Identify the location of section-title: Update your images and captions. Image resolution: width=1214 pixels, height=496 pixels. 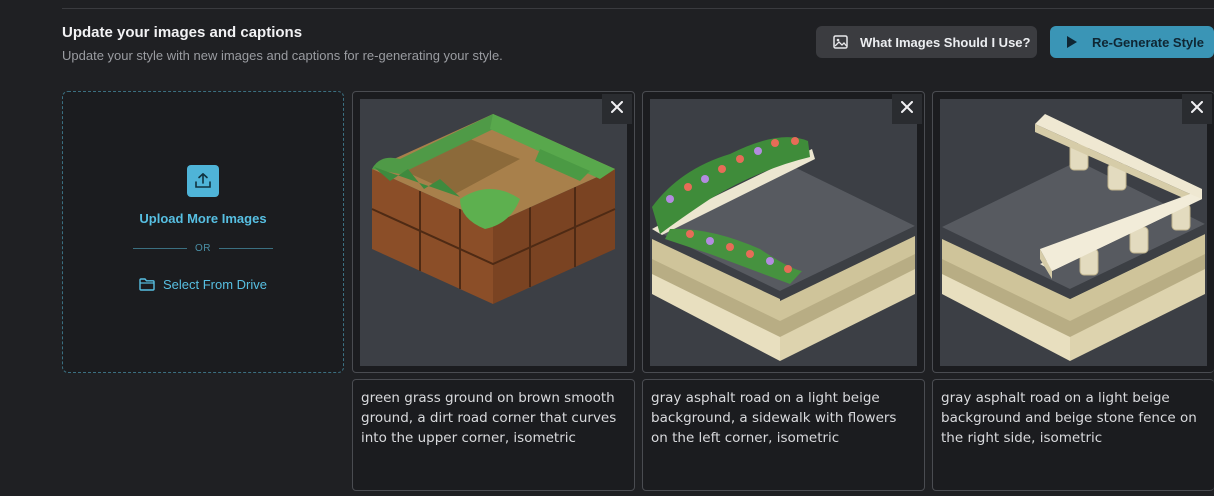
(182, 32).